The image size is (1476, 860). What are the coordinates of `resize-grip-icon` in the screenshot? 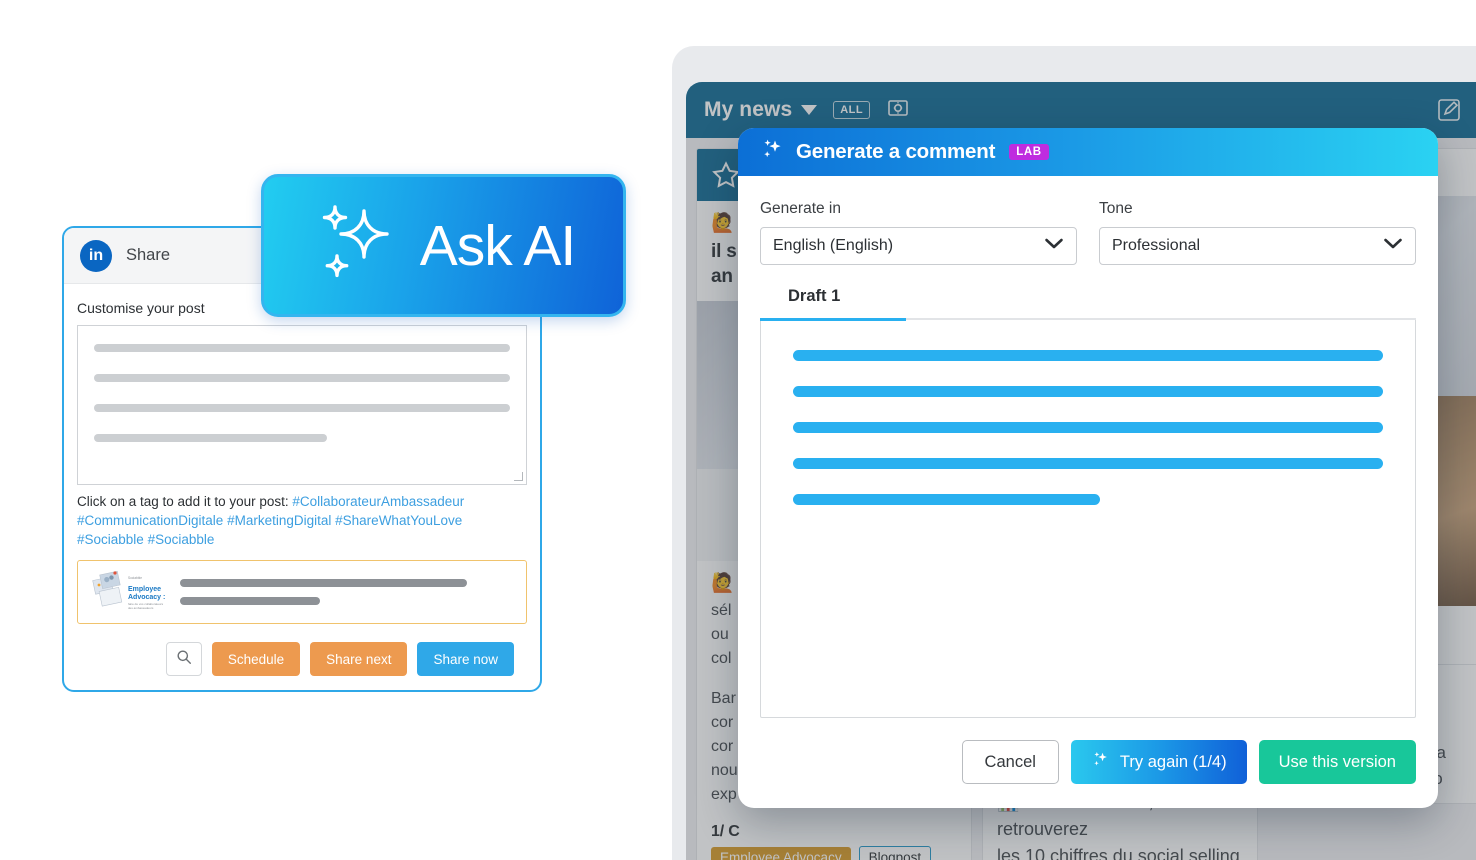 It's located at (518, 476).